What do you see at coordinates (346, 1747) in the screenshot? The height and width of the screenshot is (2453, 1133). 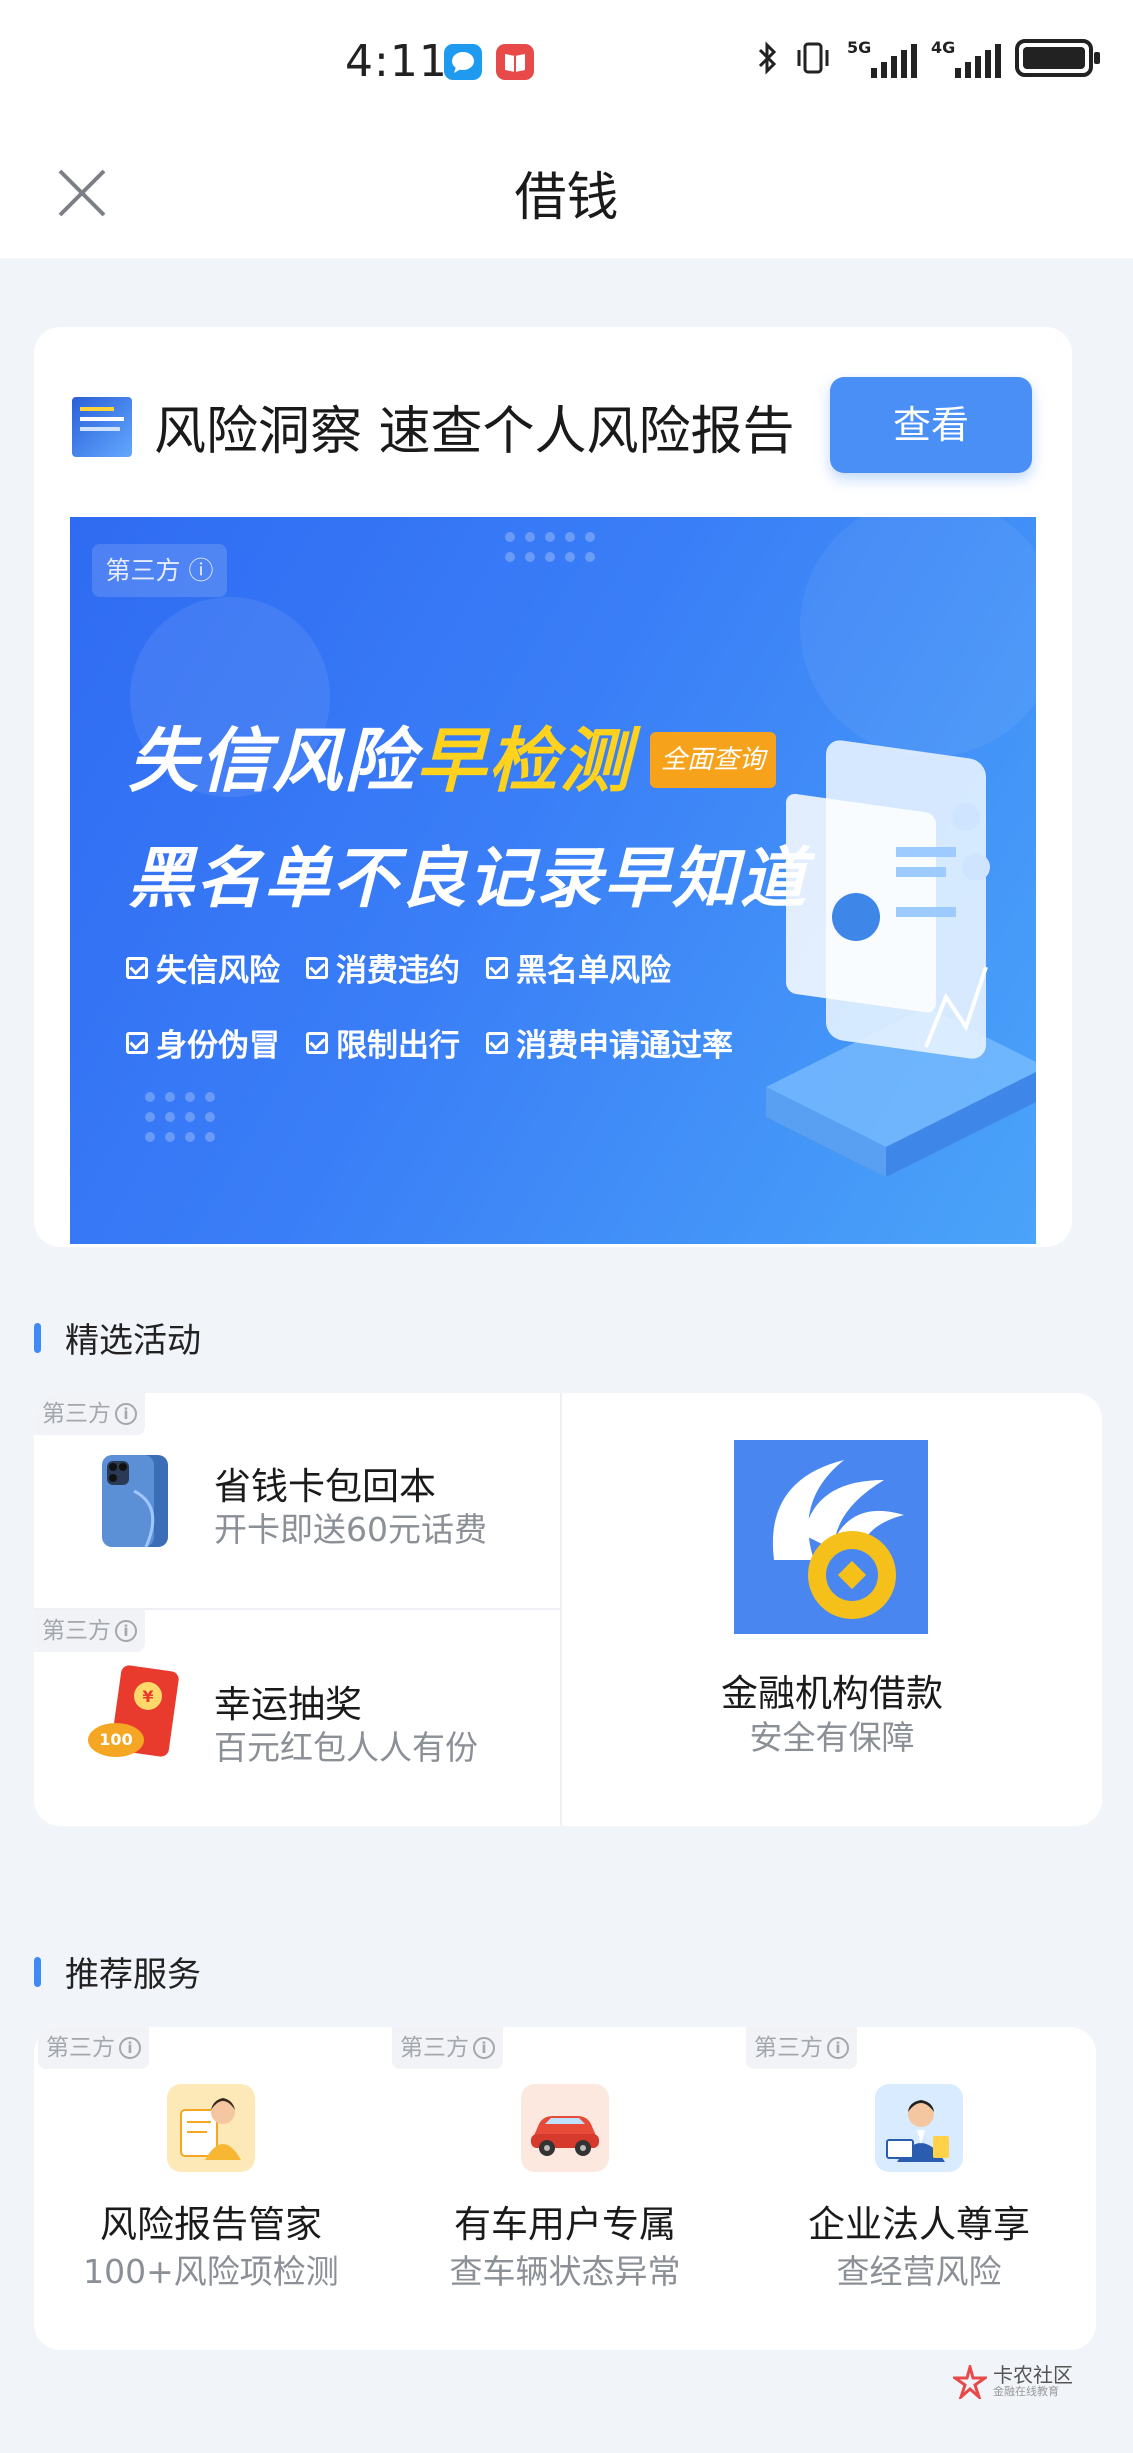 I see `activity-subtitle: 百元红包人人有份` at bounding box center [346, 1747].